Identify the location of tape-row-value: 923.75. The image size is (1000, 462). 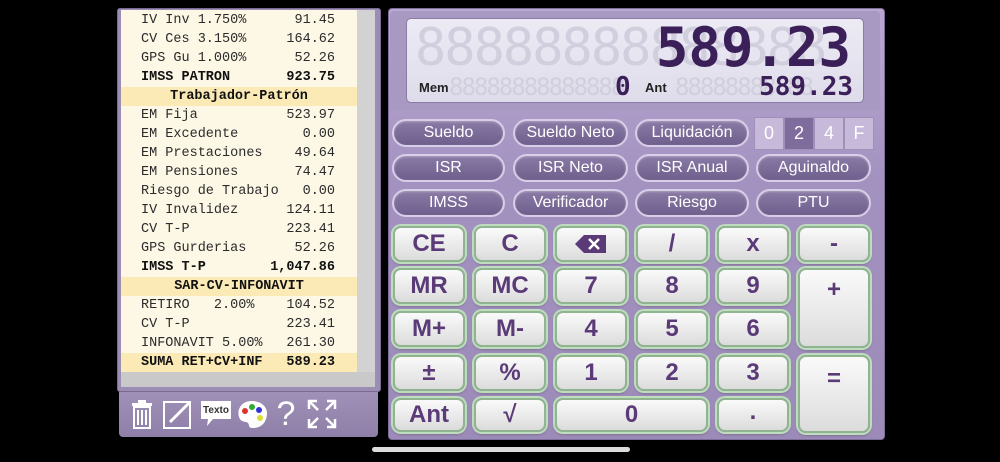
(310, 77).